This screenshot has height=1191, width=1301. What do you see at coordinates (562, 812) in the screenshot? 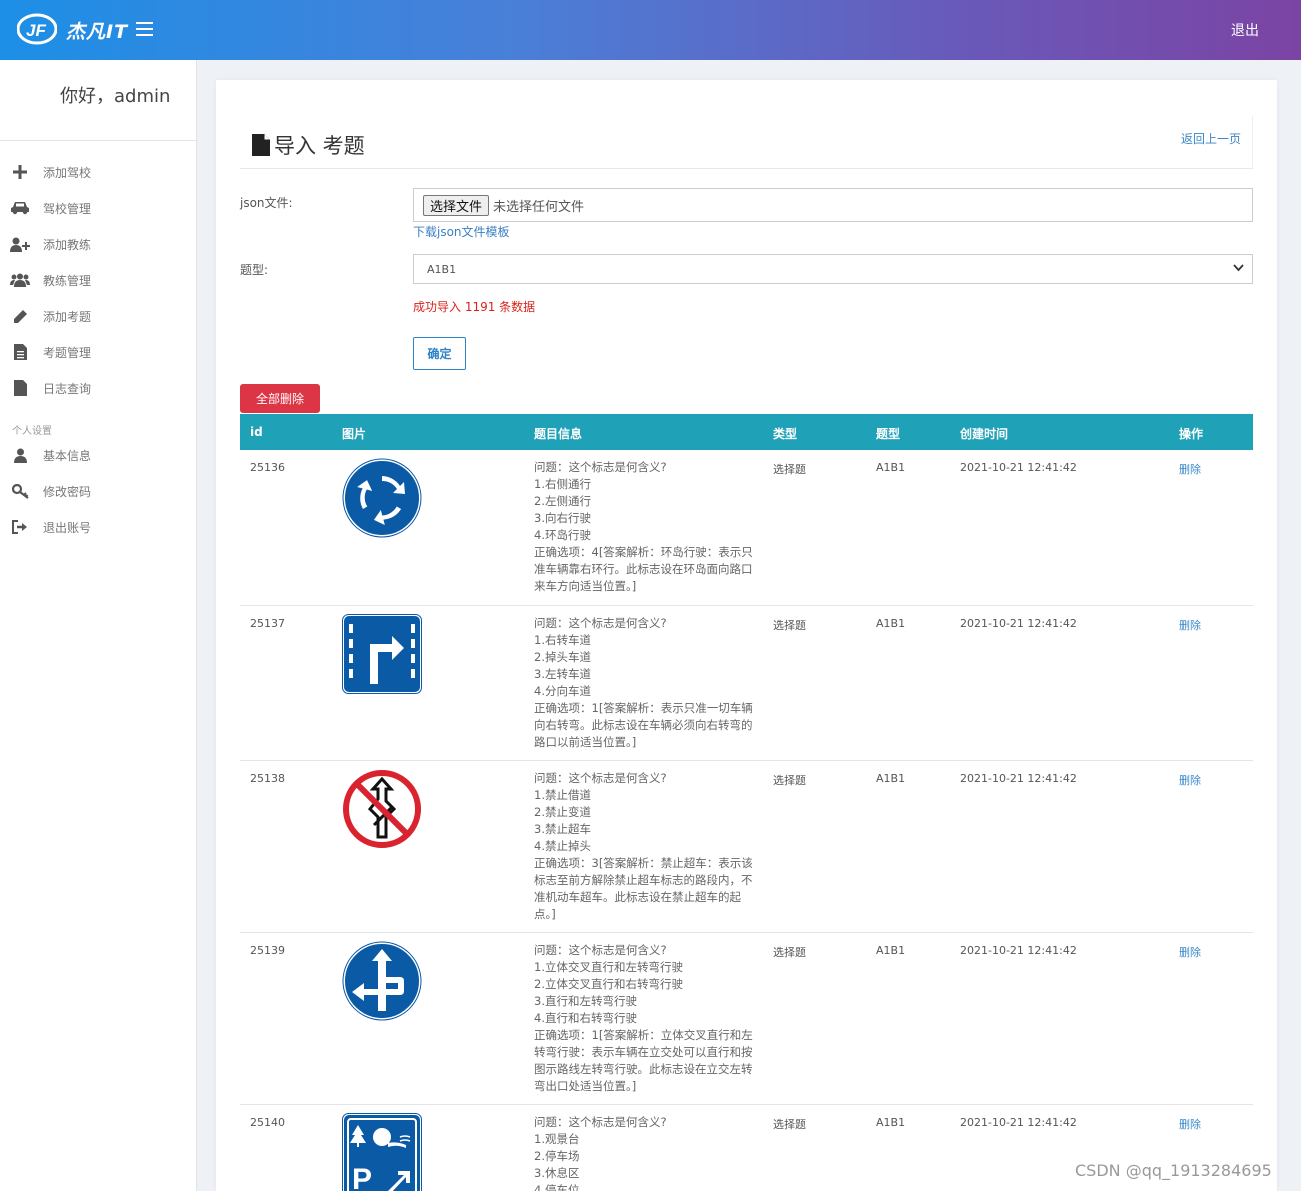
I see `option-text: 2.禁止变道` at bounding box center [562, 812].